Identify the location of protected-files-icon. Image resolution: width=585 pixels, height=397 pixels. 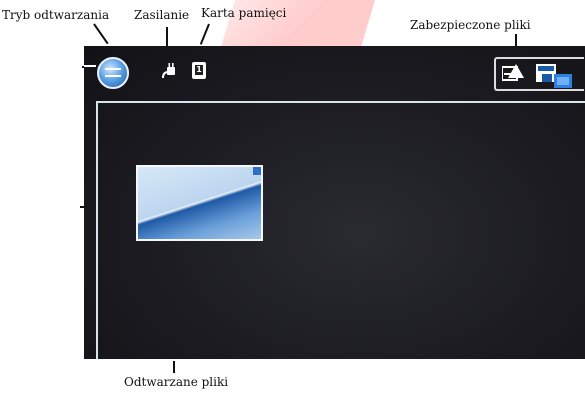
(513, 72).